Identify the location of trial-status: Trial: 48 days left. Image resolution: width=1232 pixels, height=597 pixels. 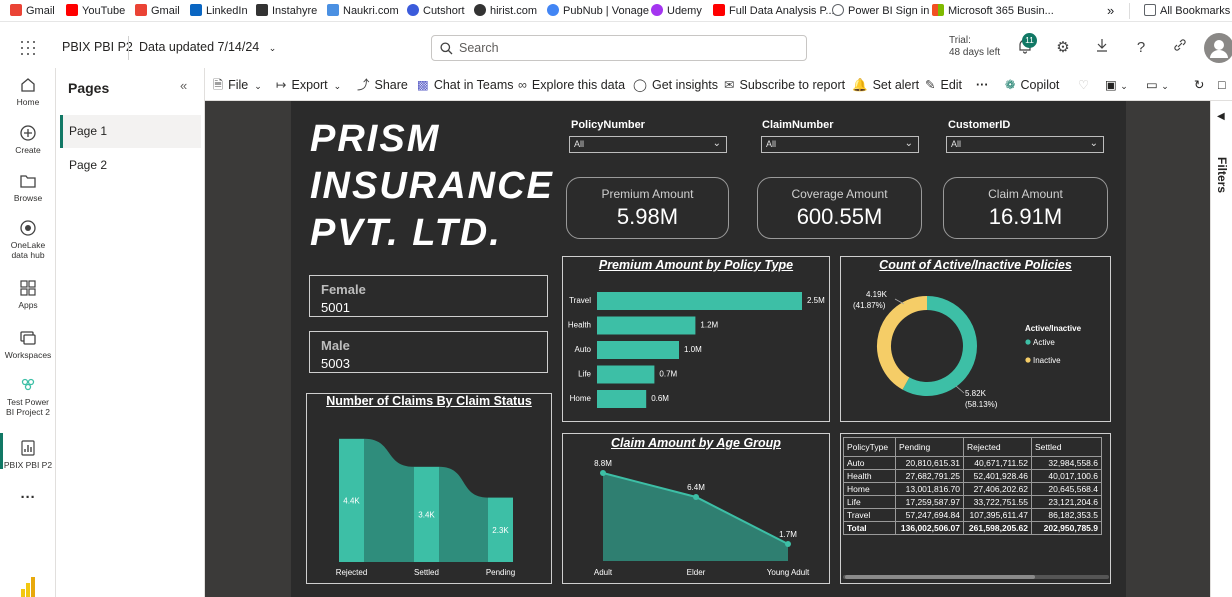
(974, 47).